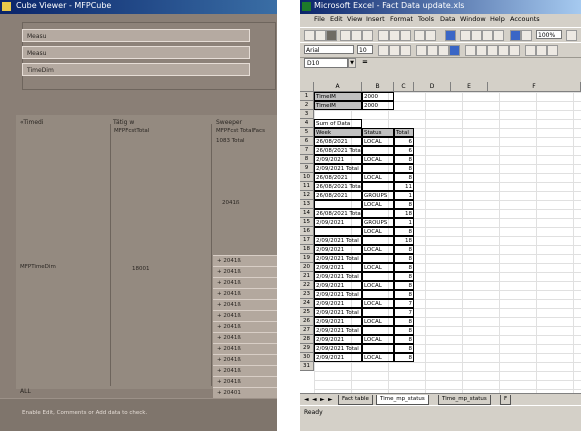  I want to click on row-header: 17, so click(307, 240).